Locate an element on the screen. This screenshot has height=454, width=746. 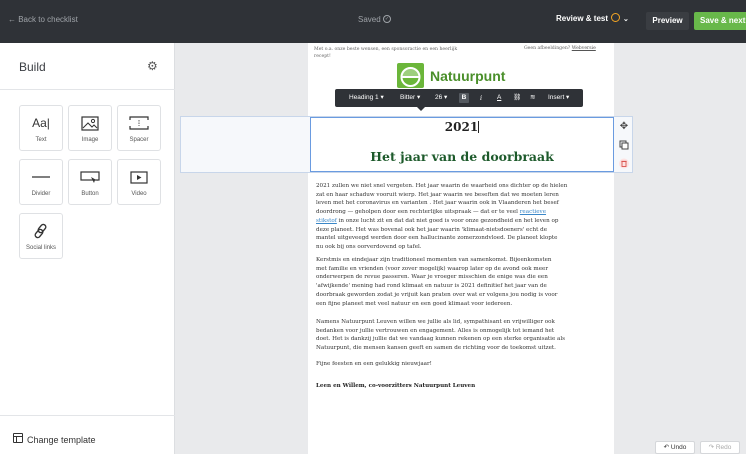
block-button: Button is located at coordinates (90, 182).